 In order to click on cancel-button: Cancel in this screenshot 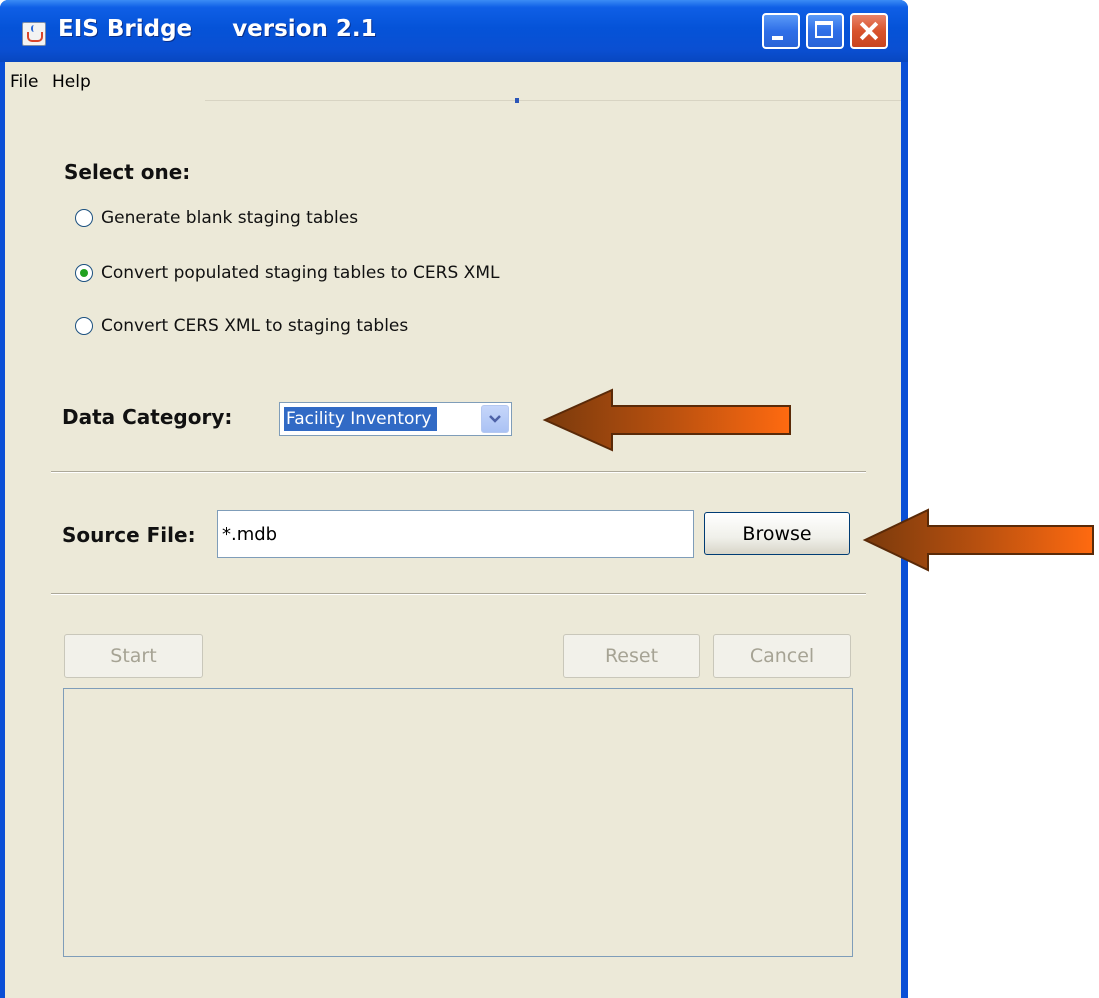, I will do `click(782, 656)`.